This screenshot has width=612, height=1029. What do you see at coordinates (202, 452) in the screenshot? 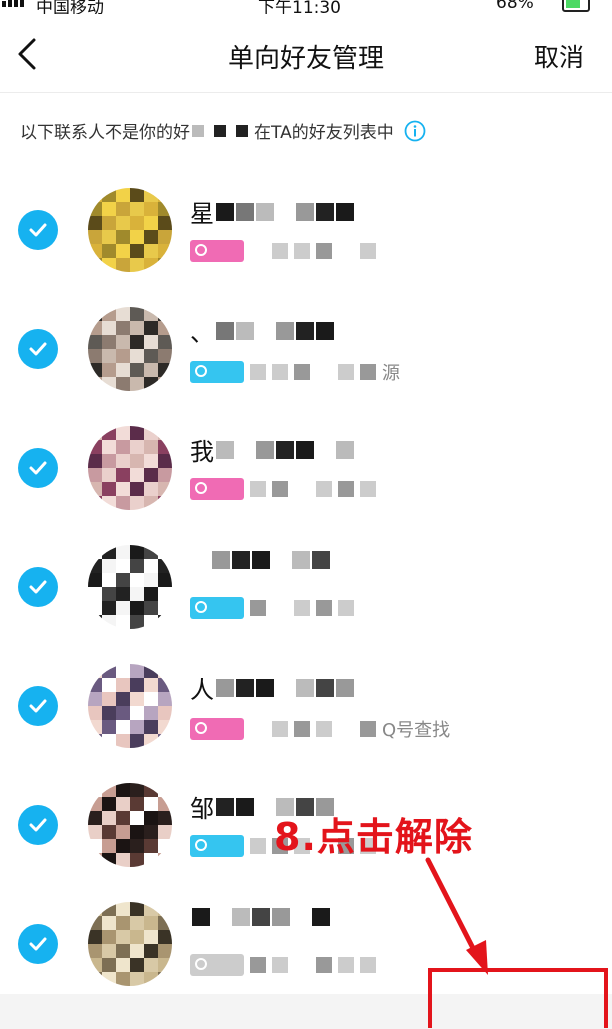
I see `contact-name-prefix: 我` at bounding box center [202, 452].